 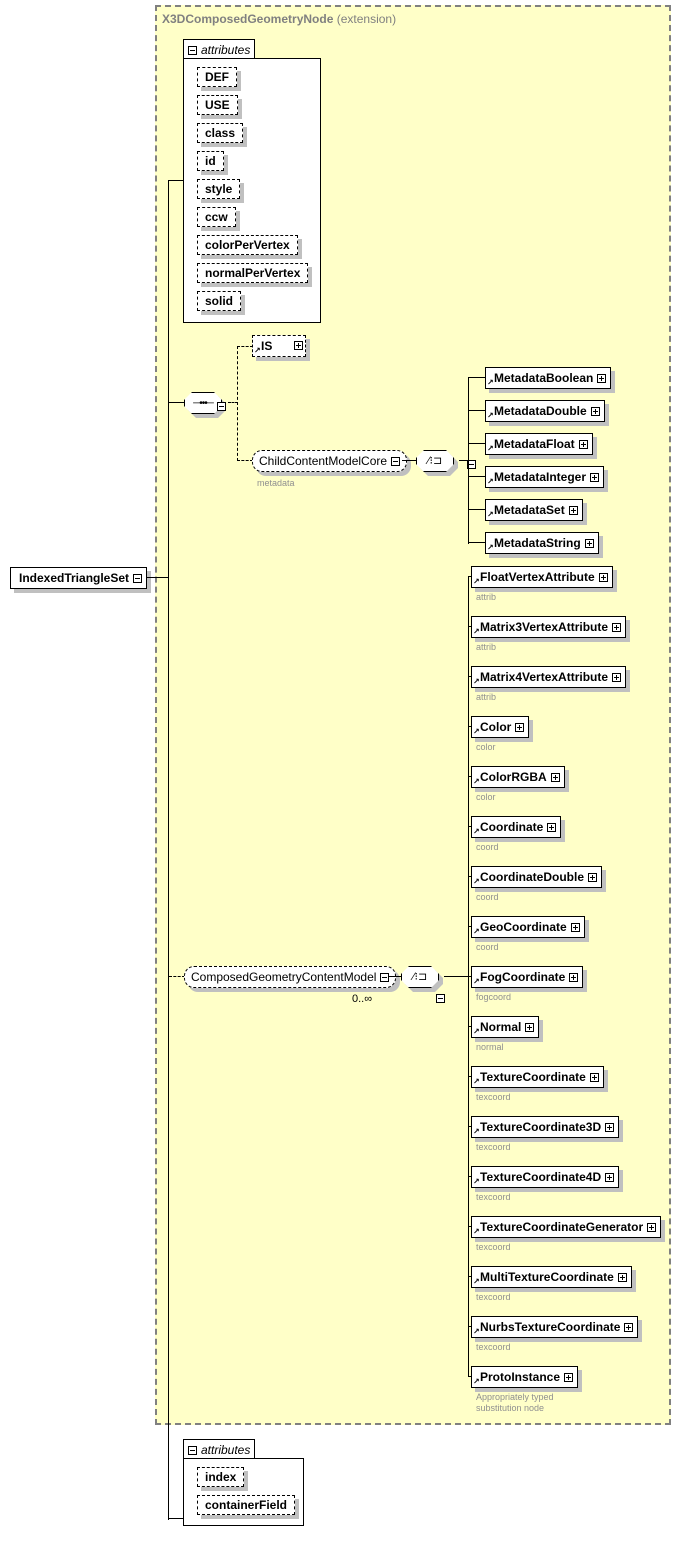 What do you see at coordinates (548, 378) in the screenshot?
I see `element-node: ↗ MetadataBoolean` at bounding box center [548, 378].